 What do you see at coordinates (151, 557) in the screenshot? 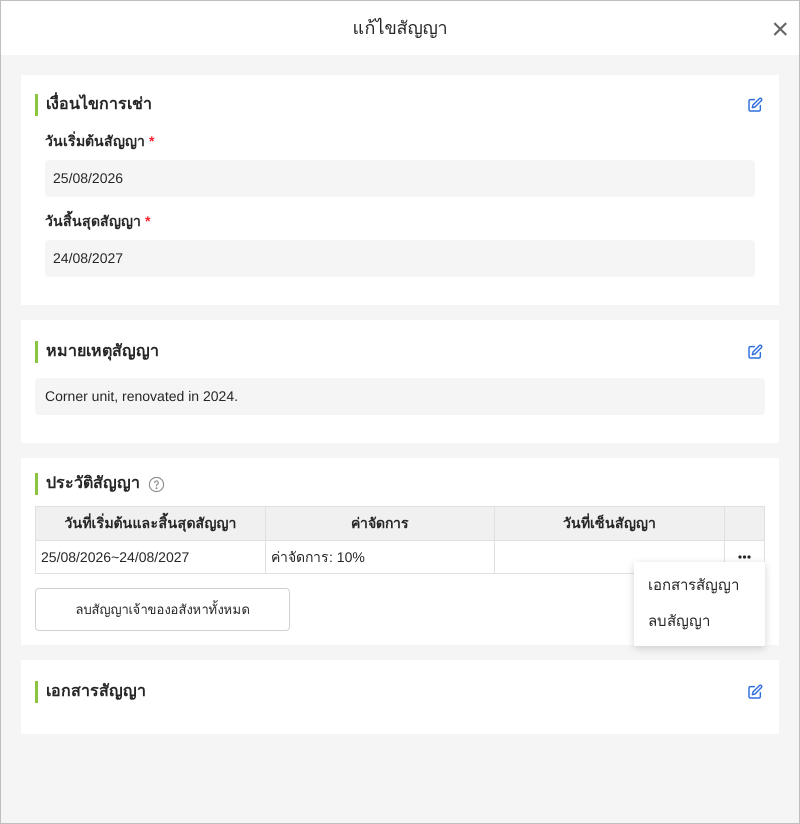
I see `table-cell: 25/08/2026~24/08/2027` at bounding box center [151, 557].